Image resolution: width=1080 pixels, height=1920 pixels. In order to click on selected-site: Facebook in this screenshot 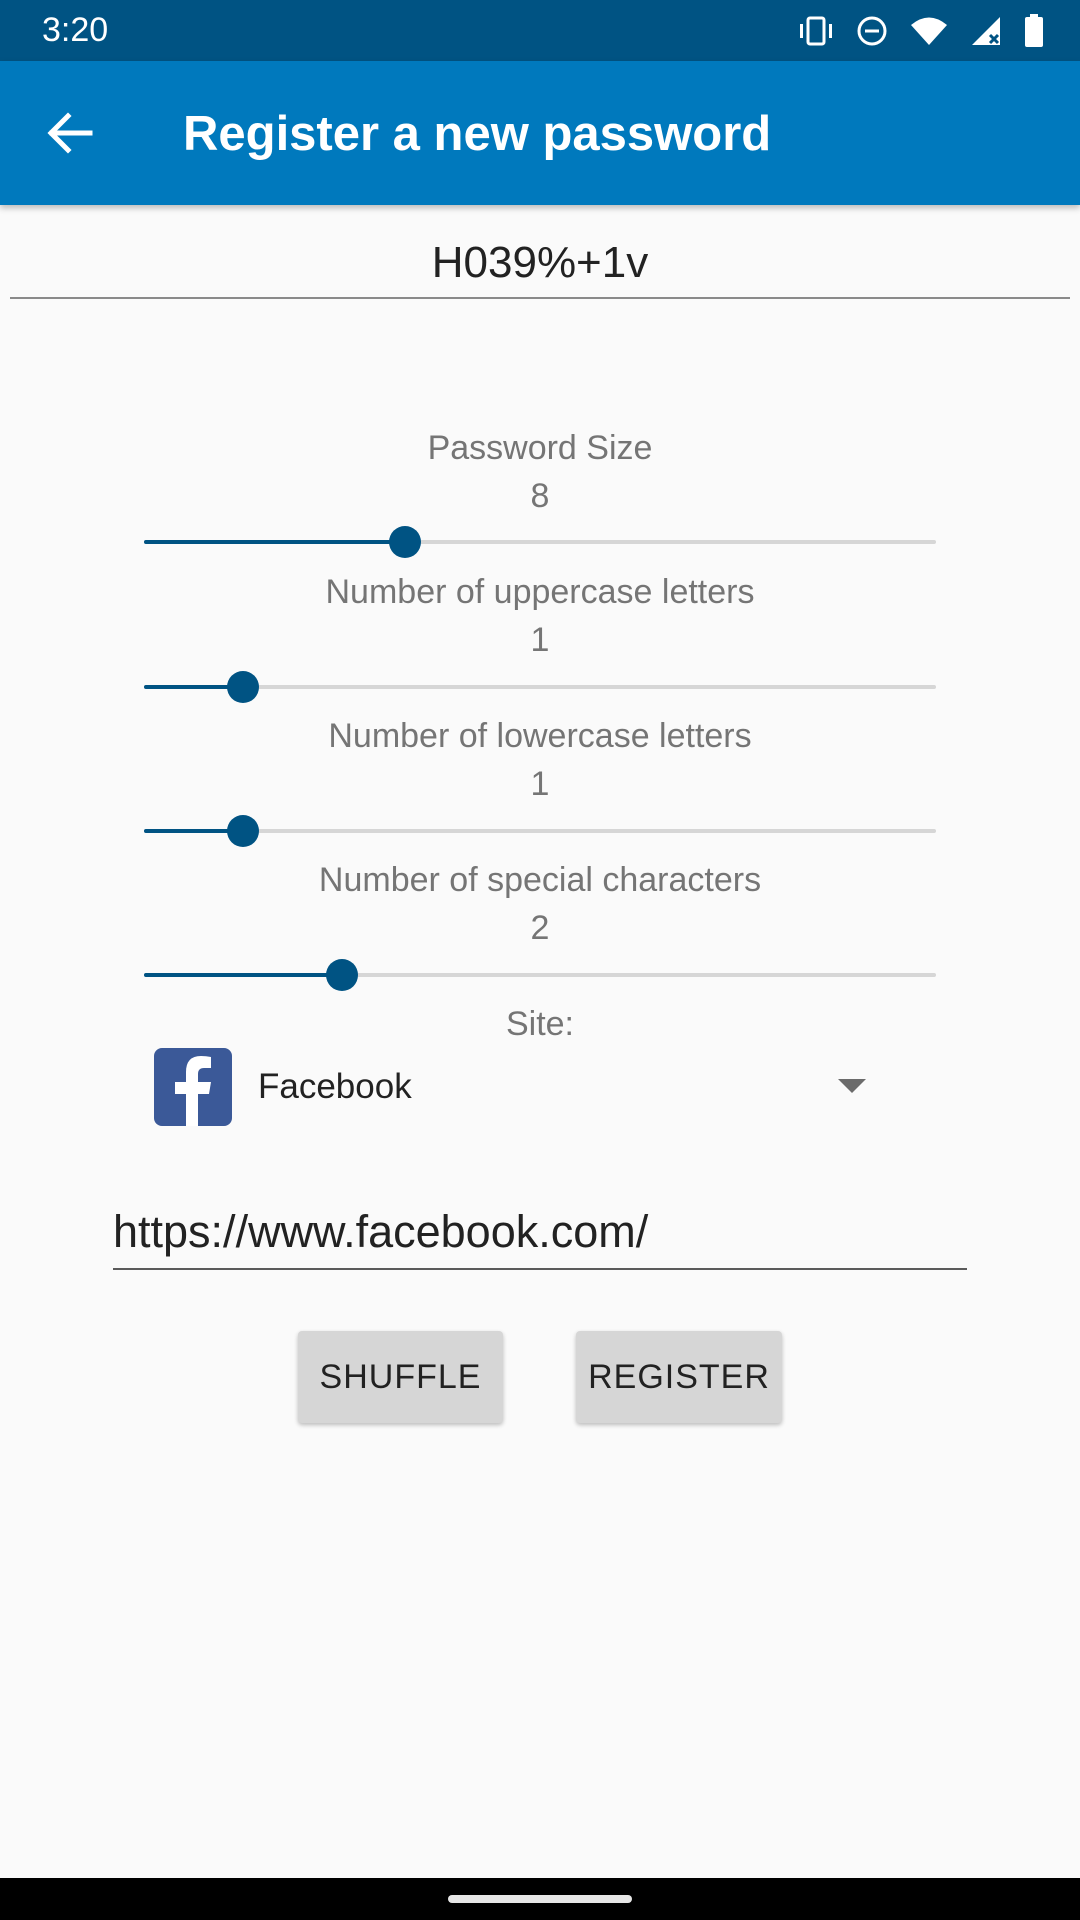, I will do `click(335, 1086)`.